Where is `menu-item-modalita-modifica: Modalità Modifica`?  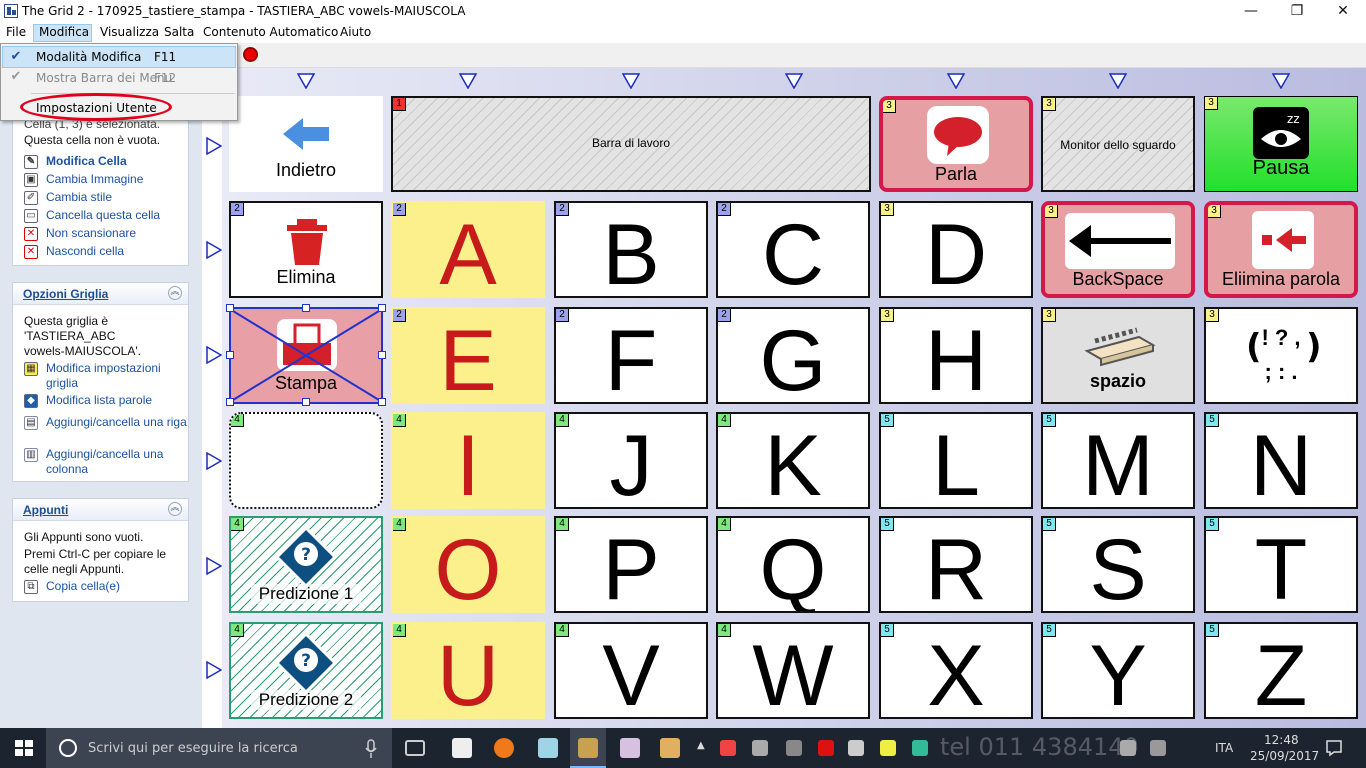 menu-item-modalita-modifica: Modalità Modifica is located at coordinates (88, 57).